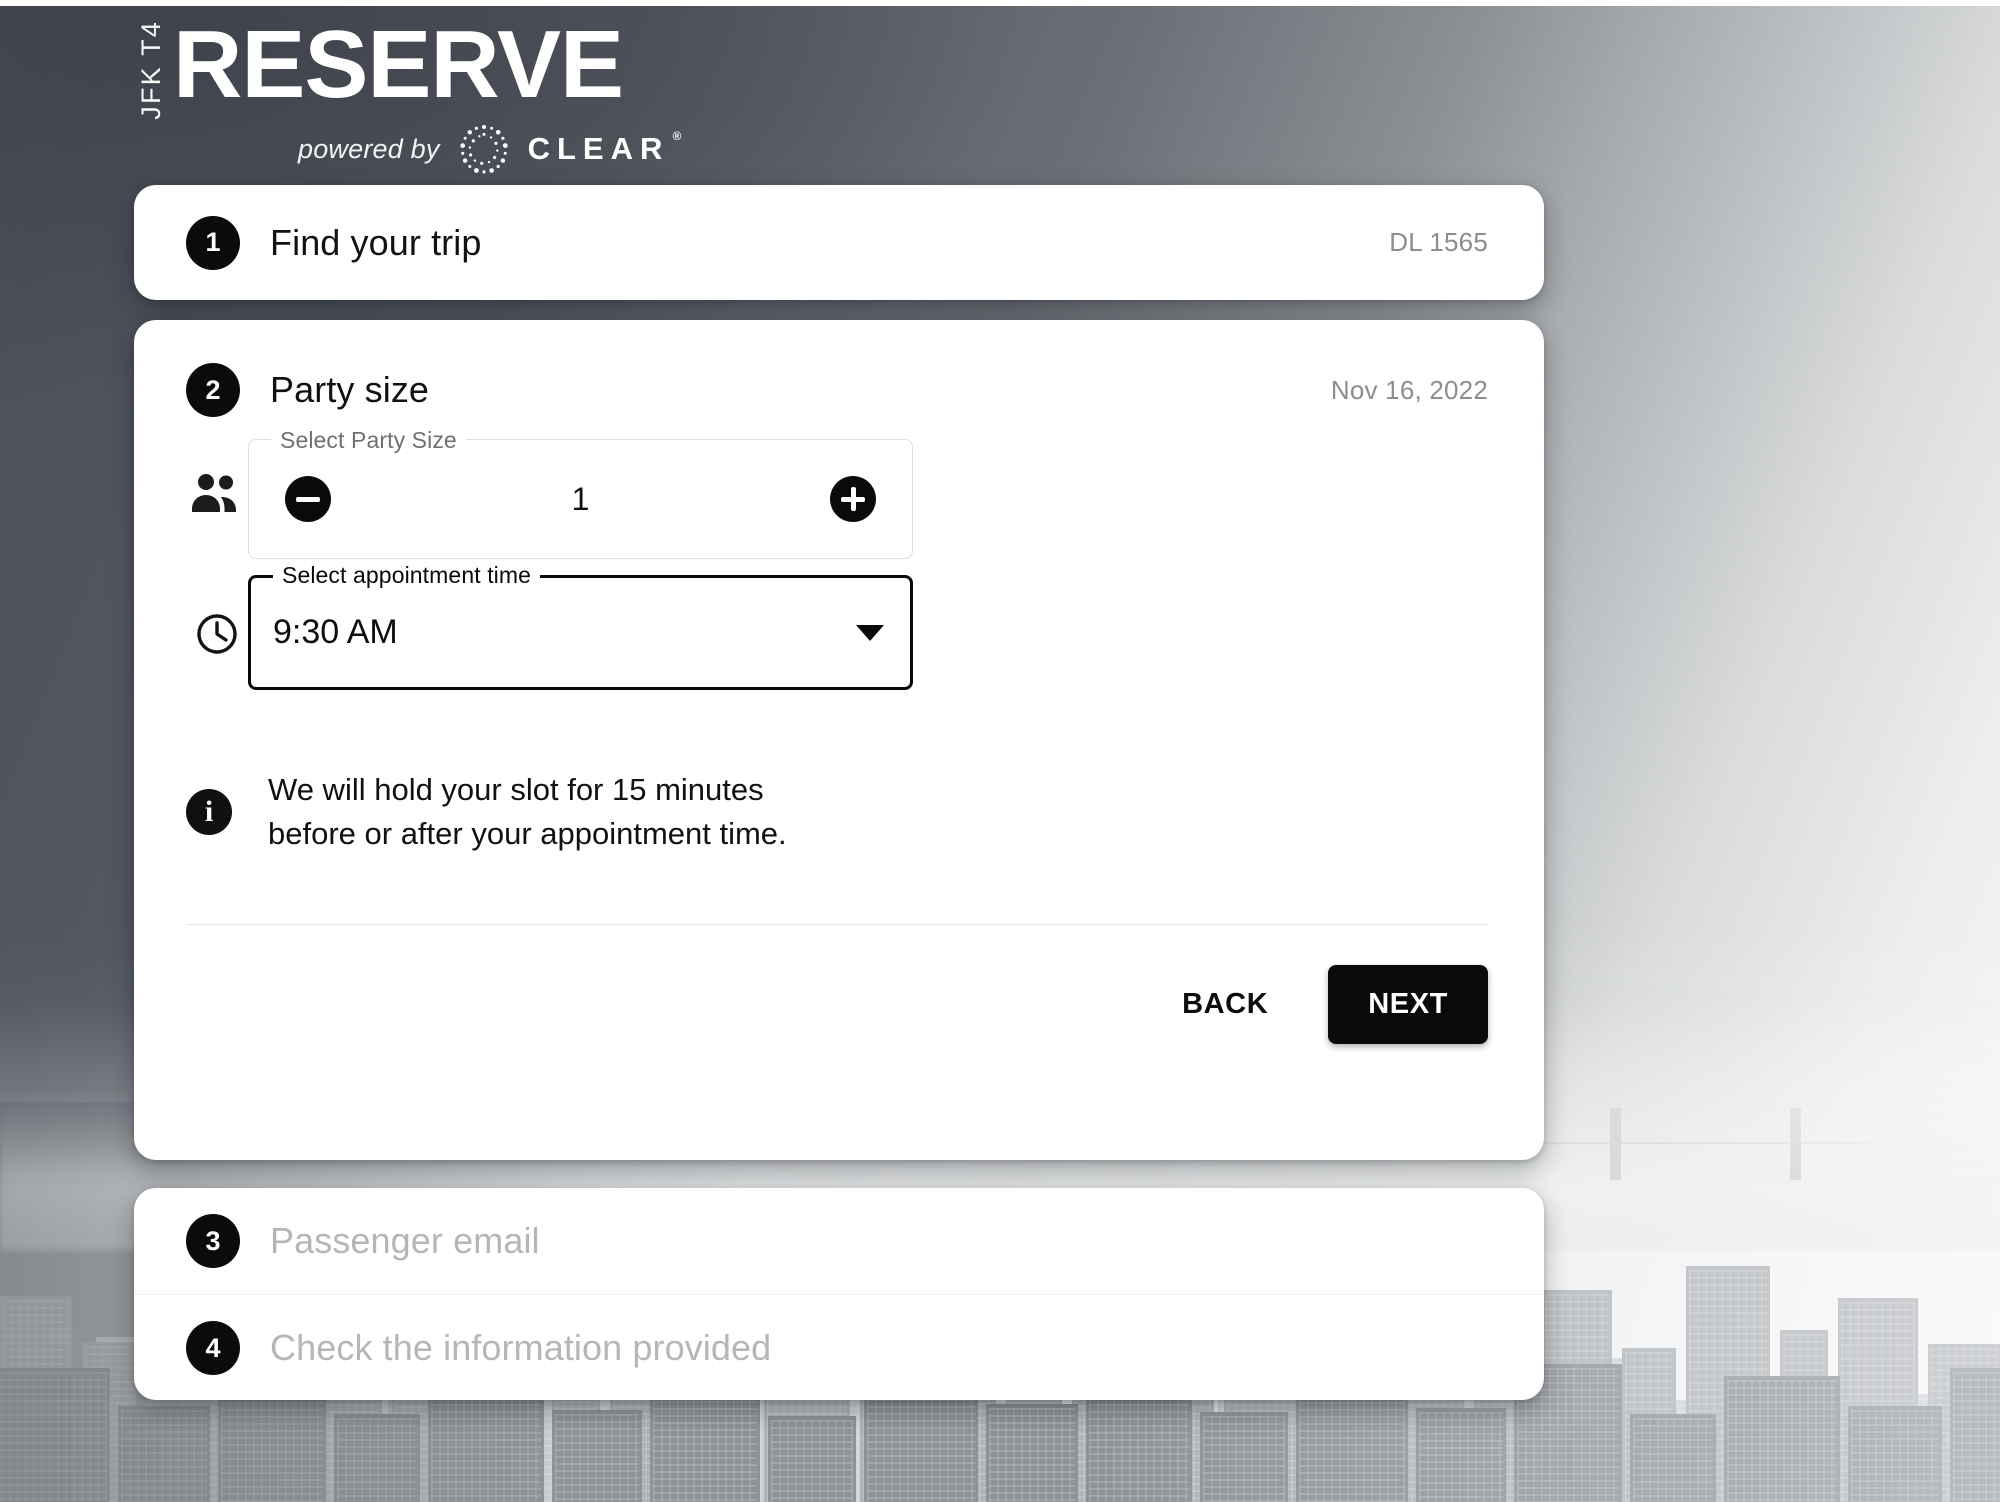 The height and width of the screenshot is (1502, 2000). Describe the element at coordinates (1408, 1005) in the screenshot. I see `next-button: NEXT` at that location.